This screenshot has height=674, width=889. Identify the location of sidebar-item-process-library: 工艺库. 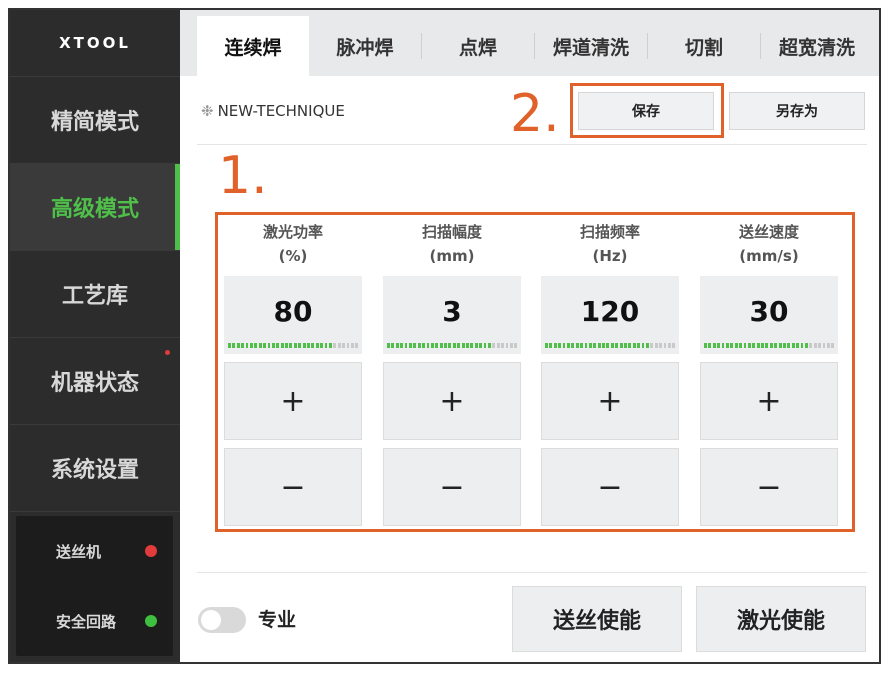
(95, 294).